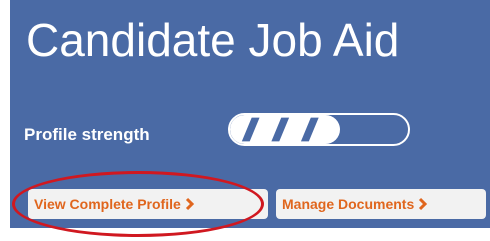 The width and height of the screenshot is (490, 241). Describe the element at coordinates (280, 129) in the screenshot. I see `meter-stripes` at that location.